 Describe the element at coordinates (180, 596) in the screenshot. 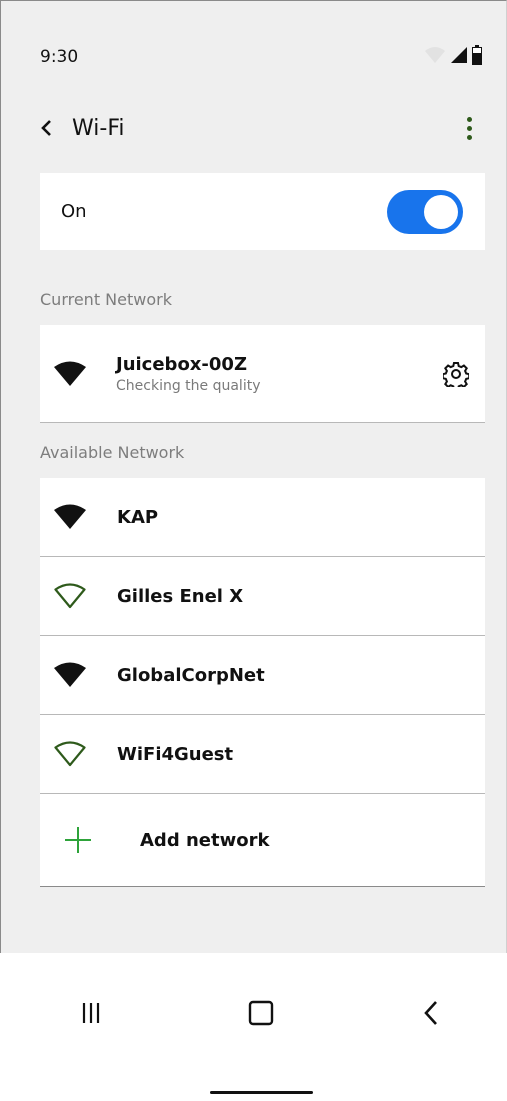

I see `network-name: Gilles Enel X` at that location.